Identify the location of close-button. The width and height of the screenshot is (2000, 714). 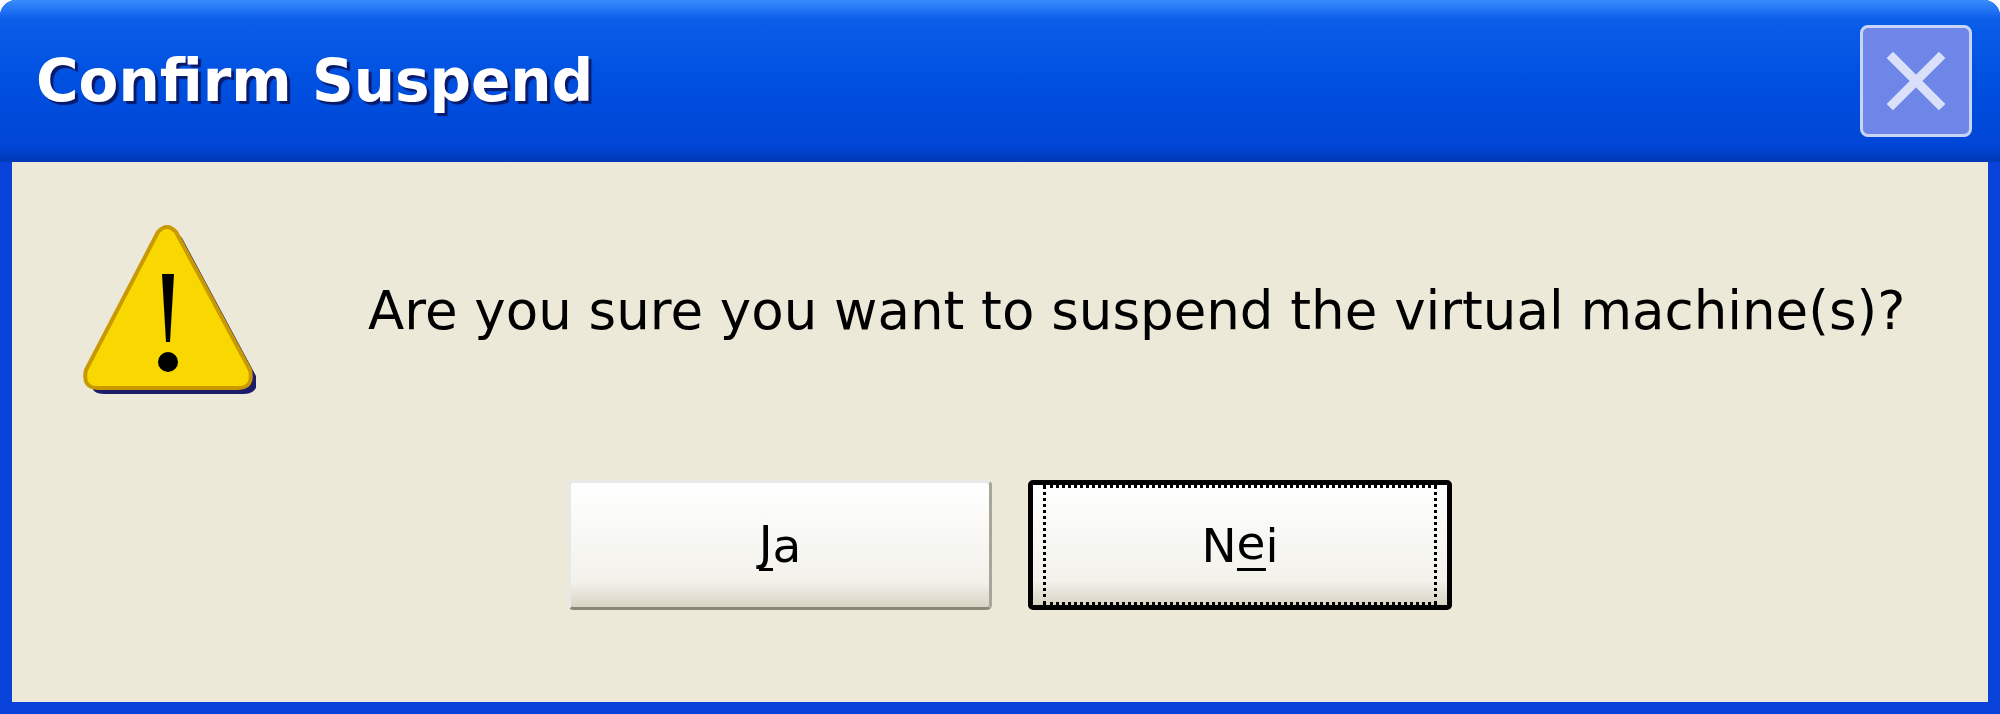
(1916, 81).